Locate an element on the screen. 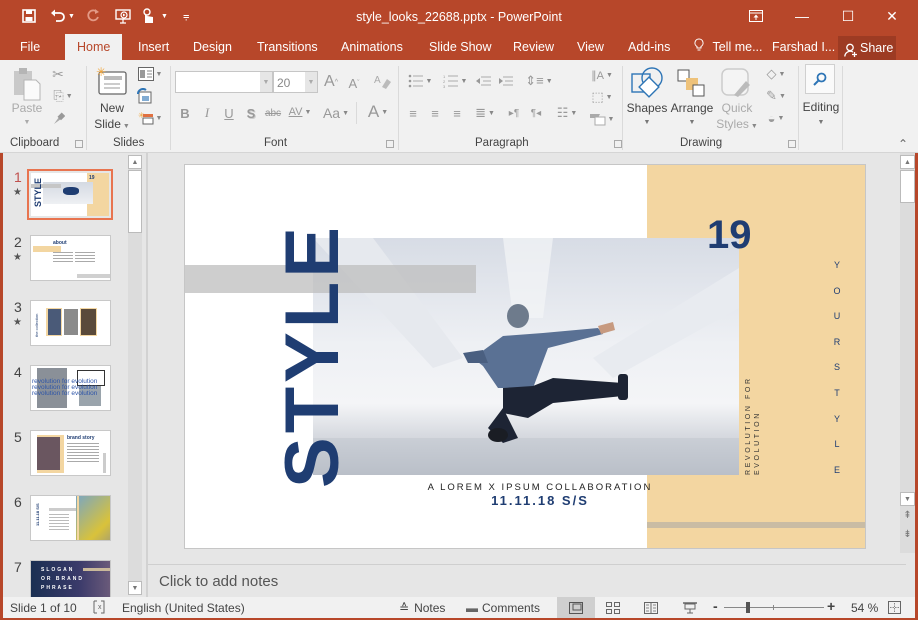 The width and height of the screenshot is (918, 620). arrange-icon is located at coordinates (691, 83).